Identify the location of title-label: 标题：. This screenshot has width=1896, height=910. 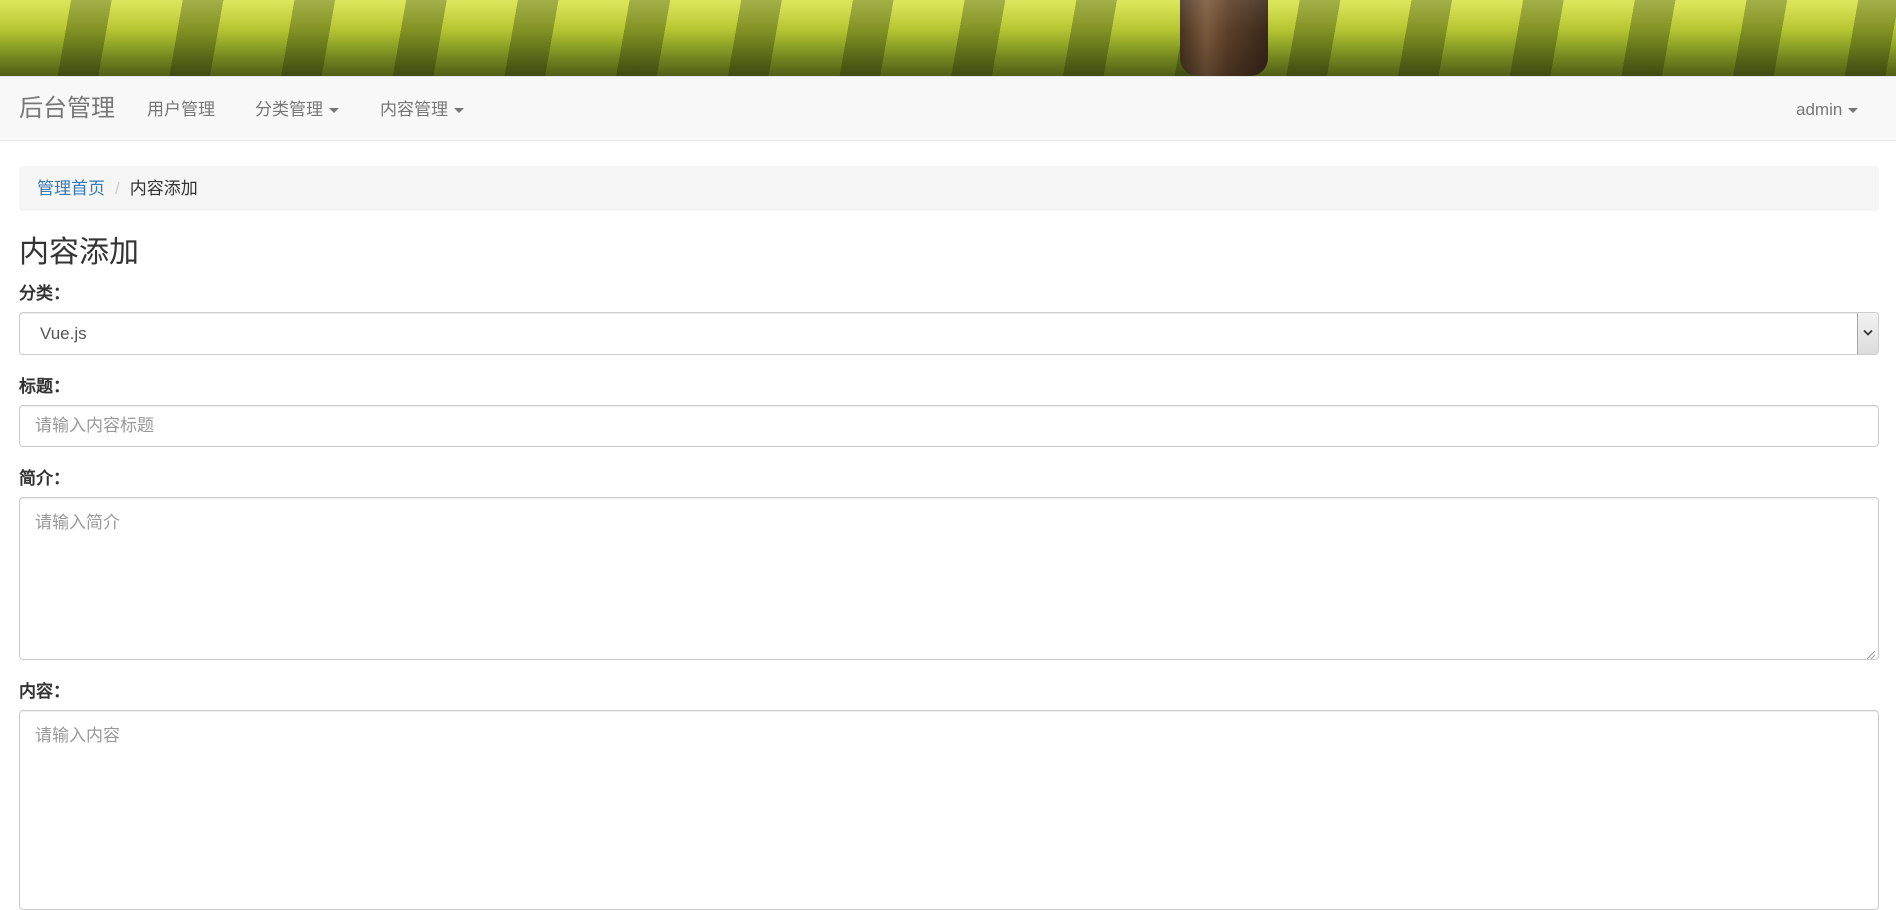
(44, 386).